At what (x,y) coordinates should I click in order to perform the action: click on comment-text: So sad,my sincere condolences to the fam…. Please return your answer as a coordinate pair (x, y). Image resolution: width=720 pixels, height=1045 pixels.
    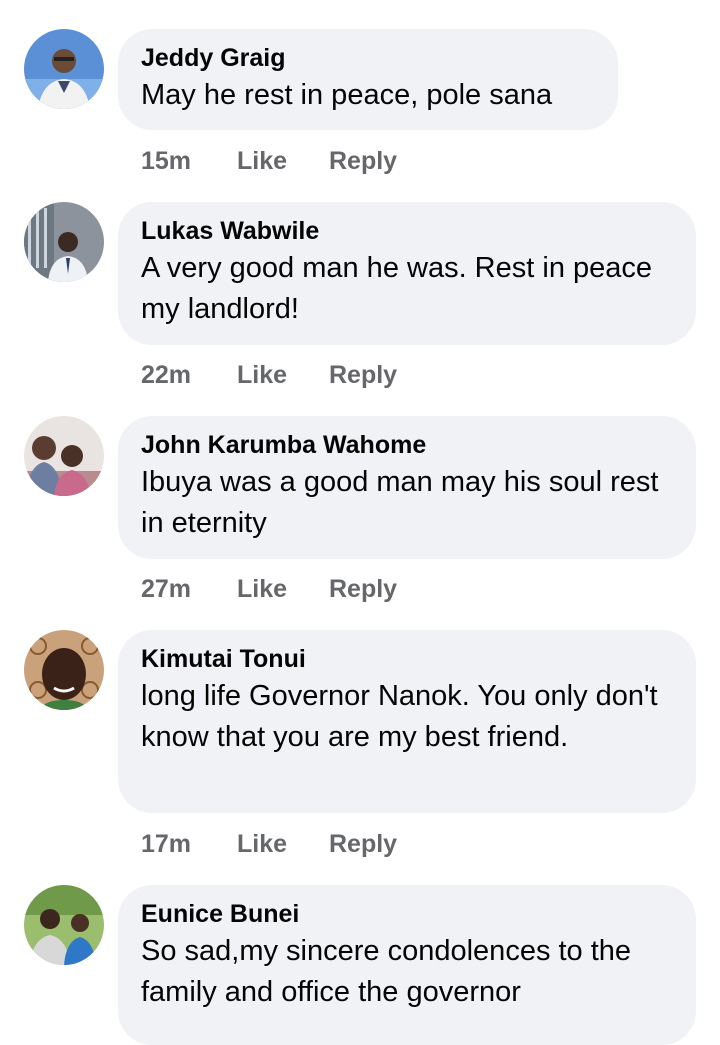
    Looking at the image, I should click on (386, 971).